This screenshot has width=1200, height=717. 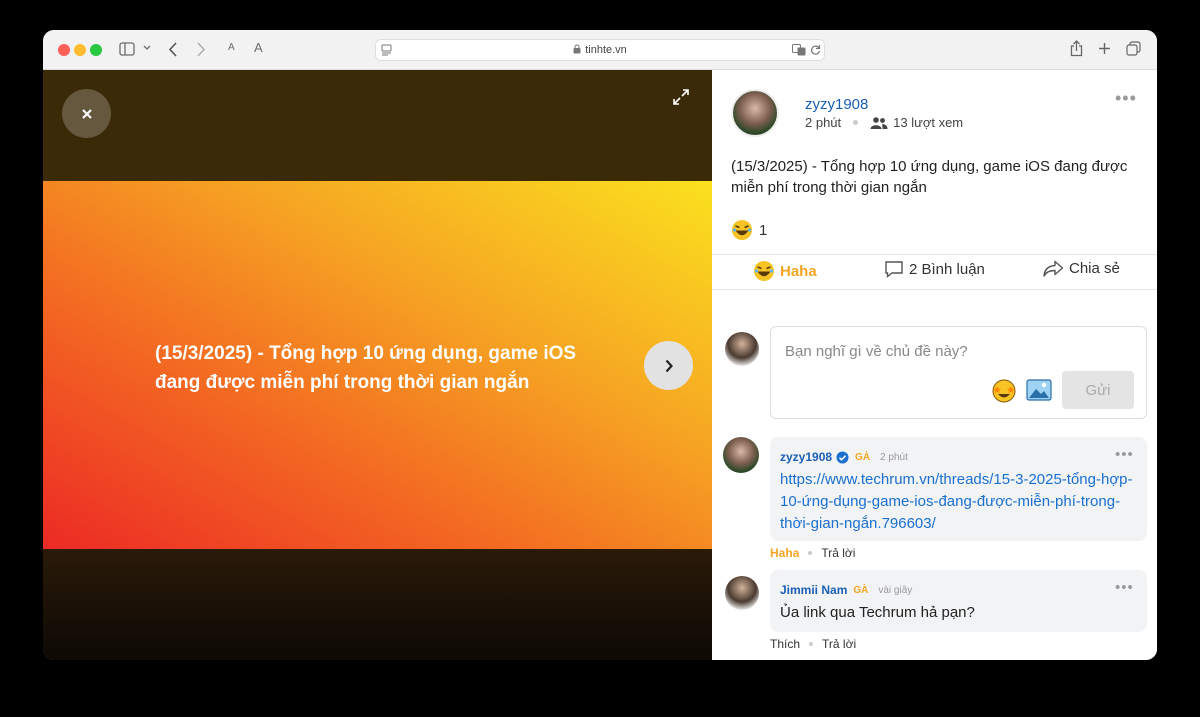 I want to click on post-meta: 2 phút 13 lượt xem, so click(x=884, y=122).